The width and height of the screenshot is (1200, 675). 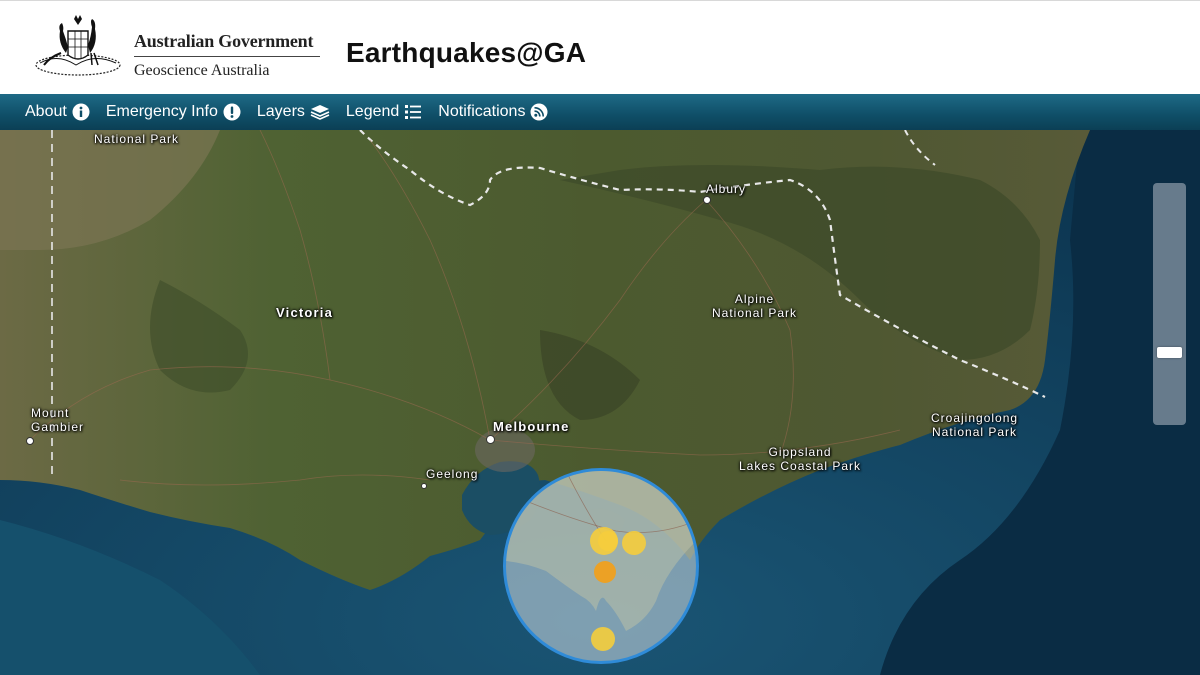 What do you see at coordinates (466, 52) in the screenshot?
I see `app-title: Earthquakes@GA` at bounding box center [466, 52].